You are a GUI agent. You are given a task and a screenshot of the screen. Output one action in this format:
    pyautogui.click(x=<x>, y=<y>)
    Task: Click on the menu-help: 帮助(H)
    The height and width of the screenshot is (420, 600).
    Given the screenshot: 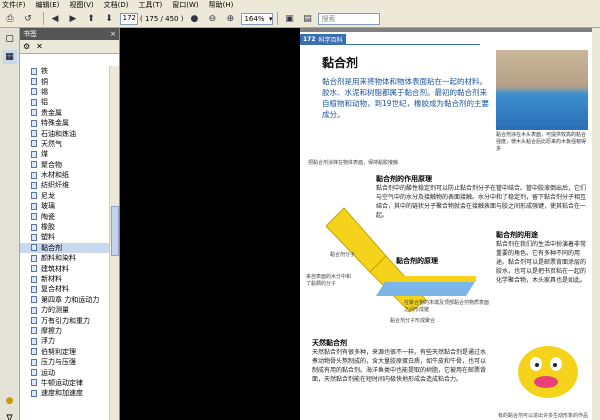 What is the action you would take?
    pyautogui.click(x=221, y=5)
    